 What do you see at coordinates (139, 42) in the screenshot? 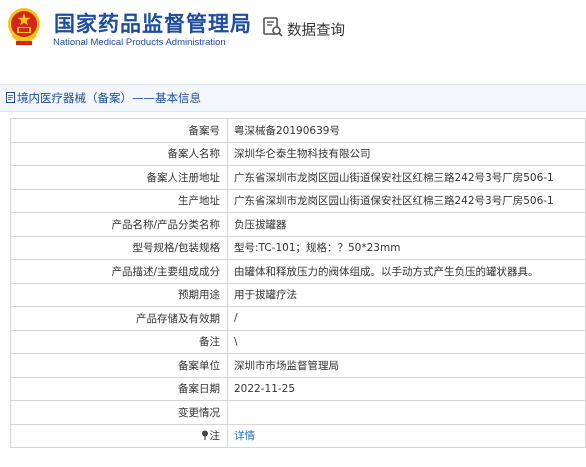
I see `site-subtitle: National Medical Products Administration` at bounding box center [139, 42].